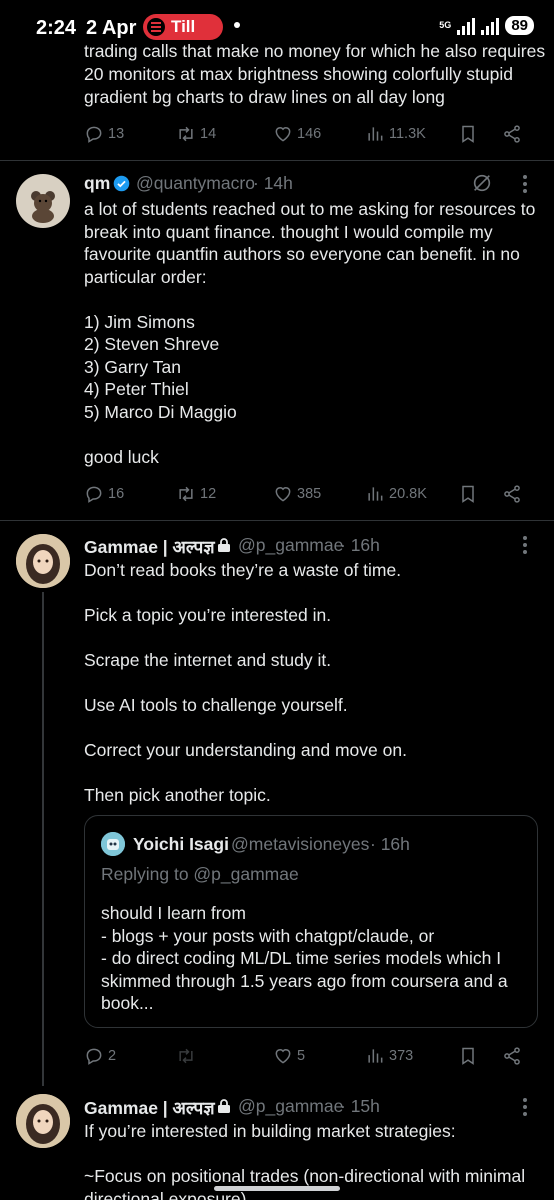 The image size is (554, 1200). Describe the element at coordinates (56, 28) in the screenshot. I see `clock: 2:24` at that location.